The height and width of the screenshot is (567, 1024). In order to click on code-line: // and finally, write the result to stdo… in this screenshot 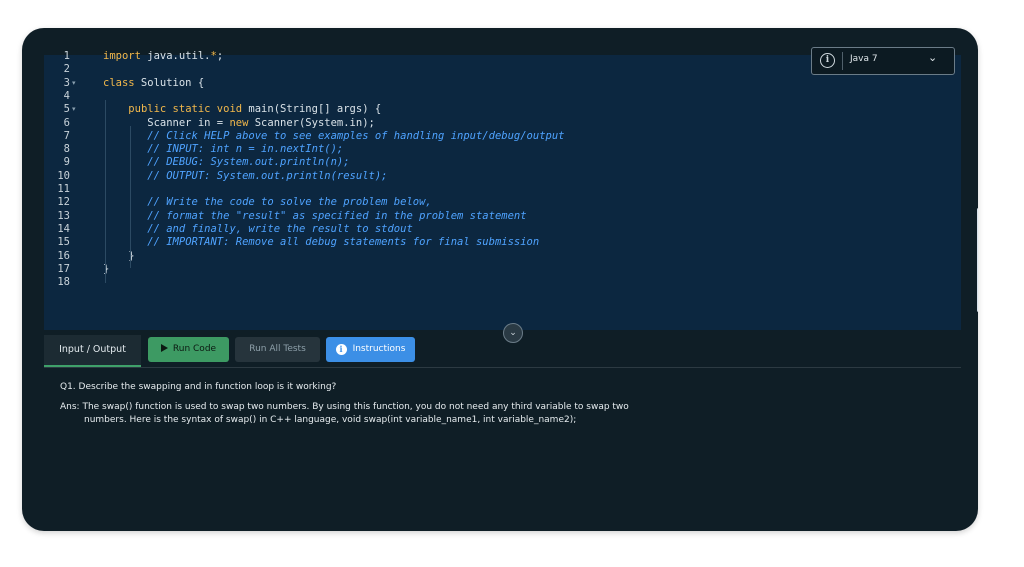, I will do `click(258, 229)`.